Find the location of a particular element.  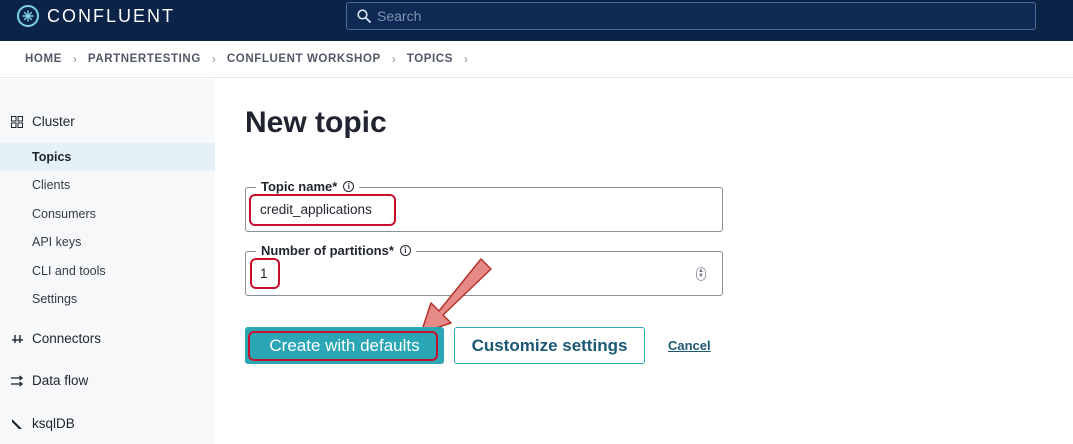

sidebar-ksqldb: ksqlDB is located at coordinates (42, 423).